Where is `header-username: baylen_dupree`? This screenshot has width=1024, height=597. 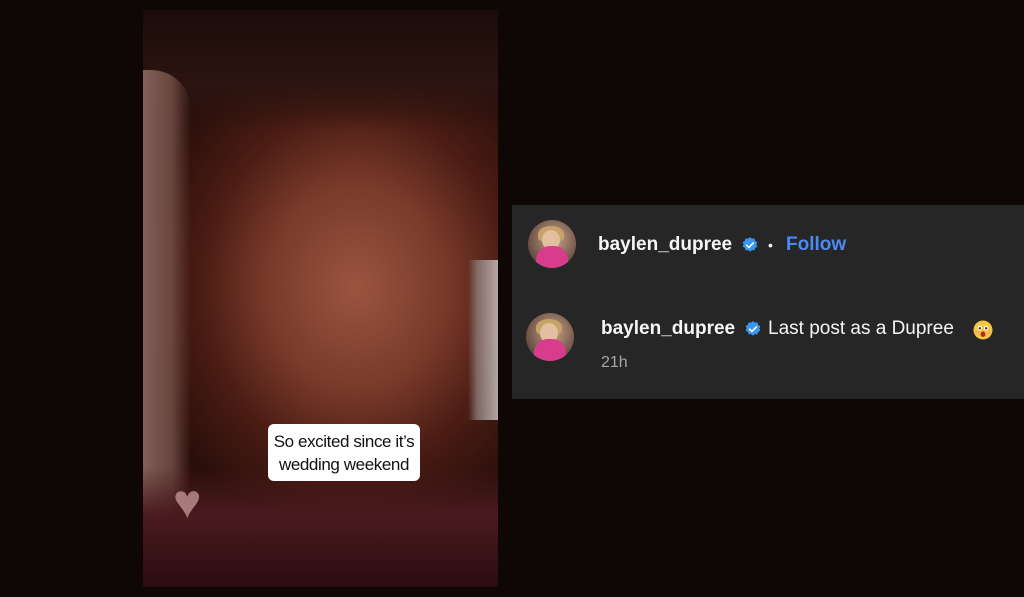 header-username: baylen_dupree is located at coordinates (665, 245).